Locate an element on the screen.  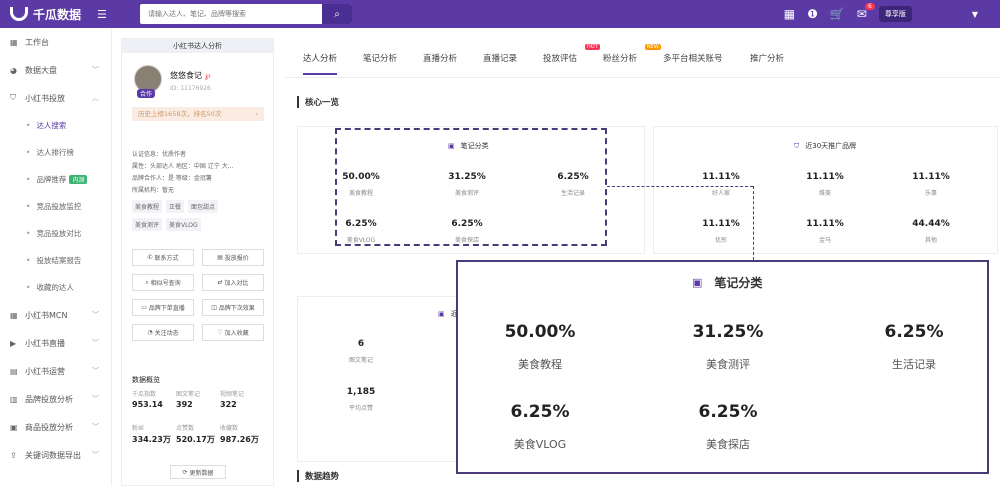
sidebar-item-label: 小红书运营 is located at coordinates (45, 371).